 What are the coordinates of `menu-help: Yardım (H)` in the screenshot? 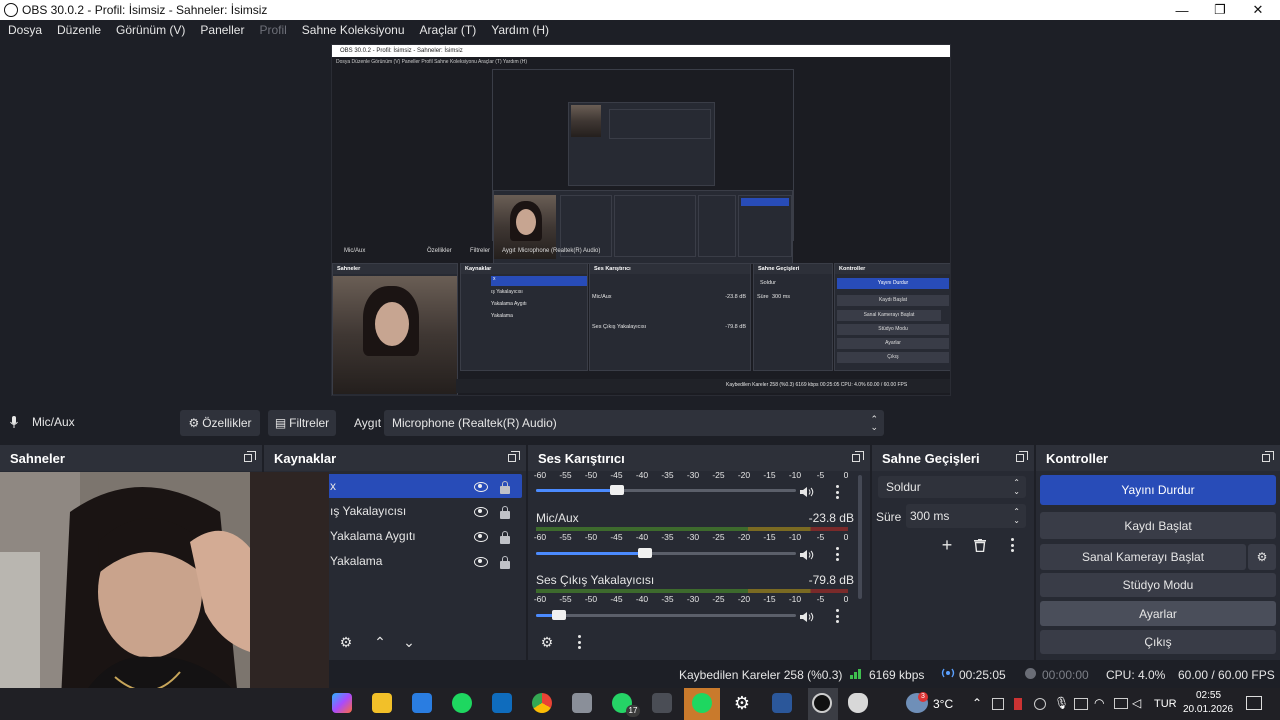 It's located at (520, 30).